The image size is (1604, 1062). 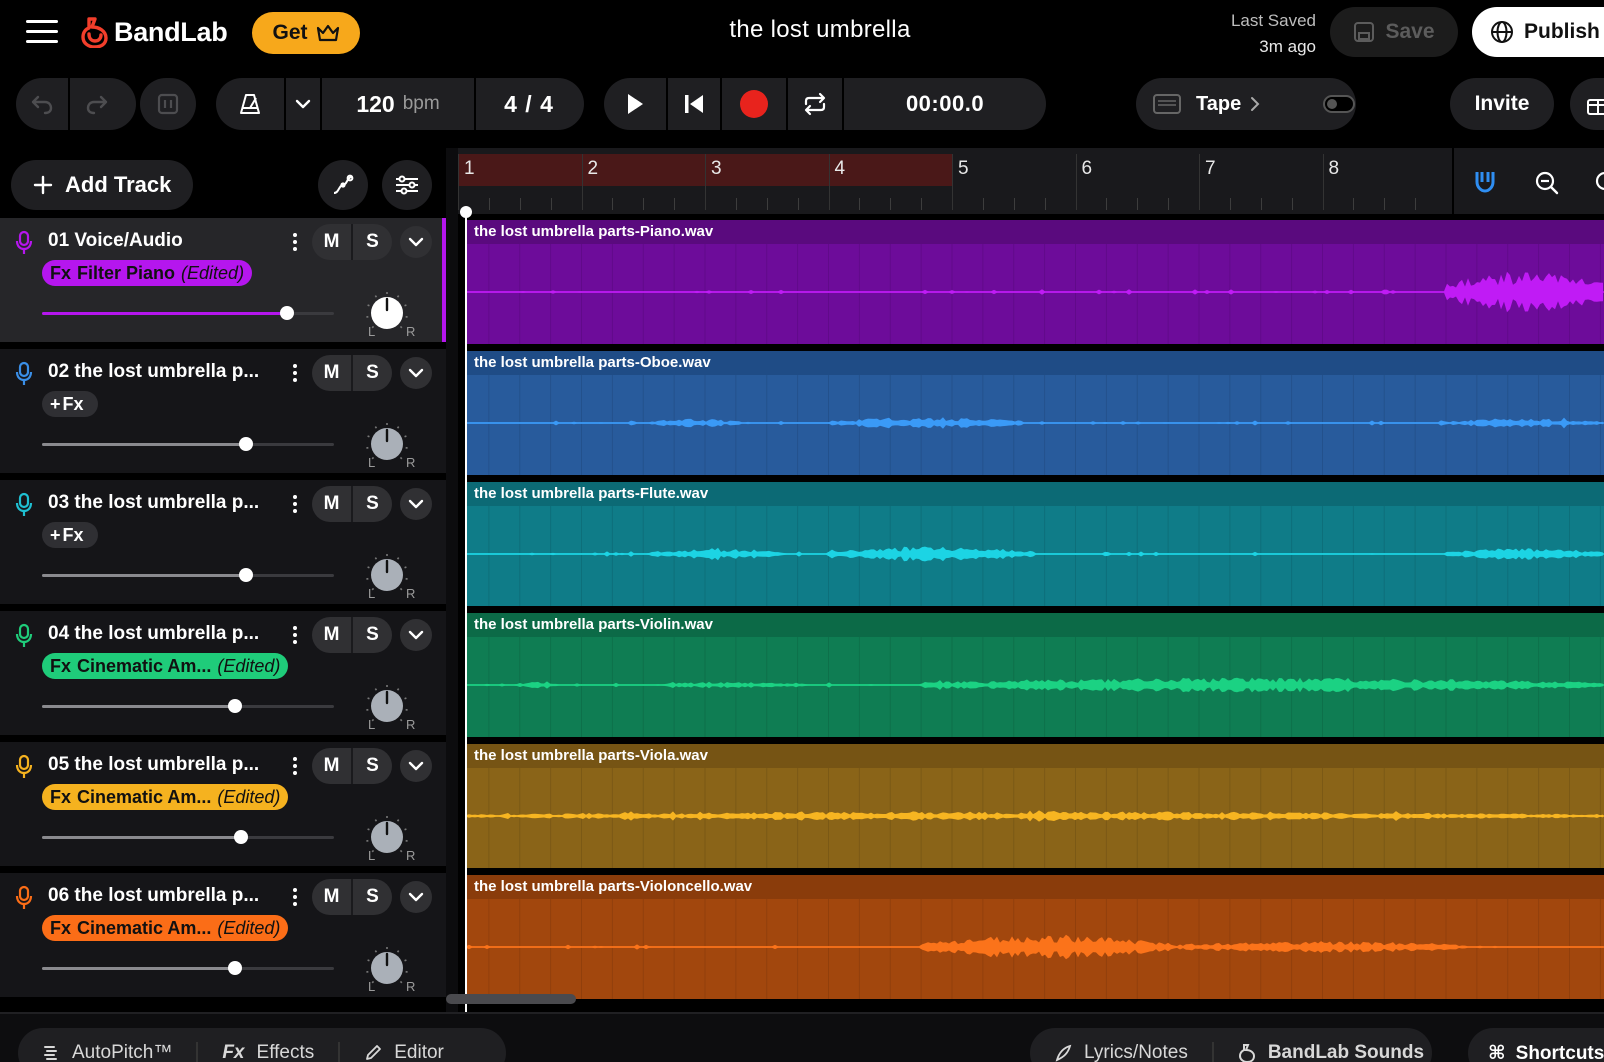 I want to click on metronome-button, so click(x=251, y=104).